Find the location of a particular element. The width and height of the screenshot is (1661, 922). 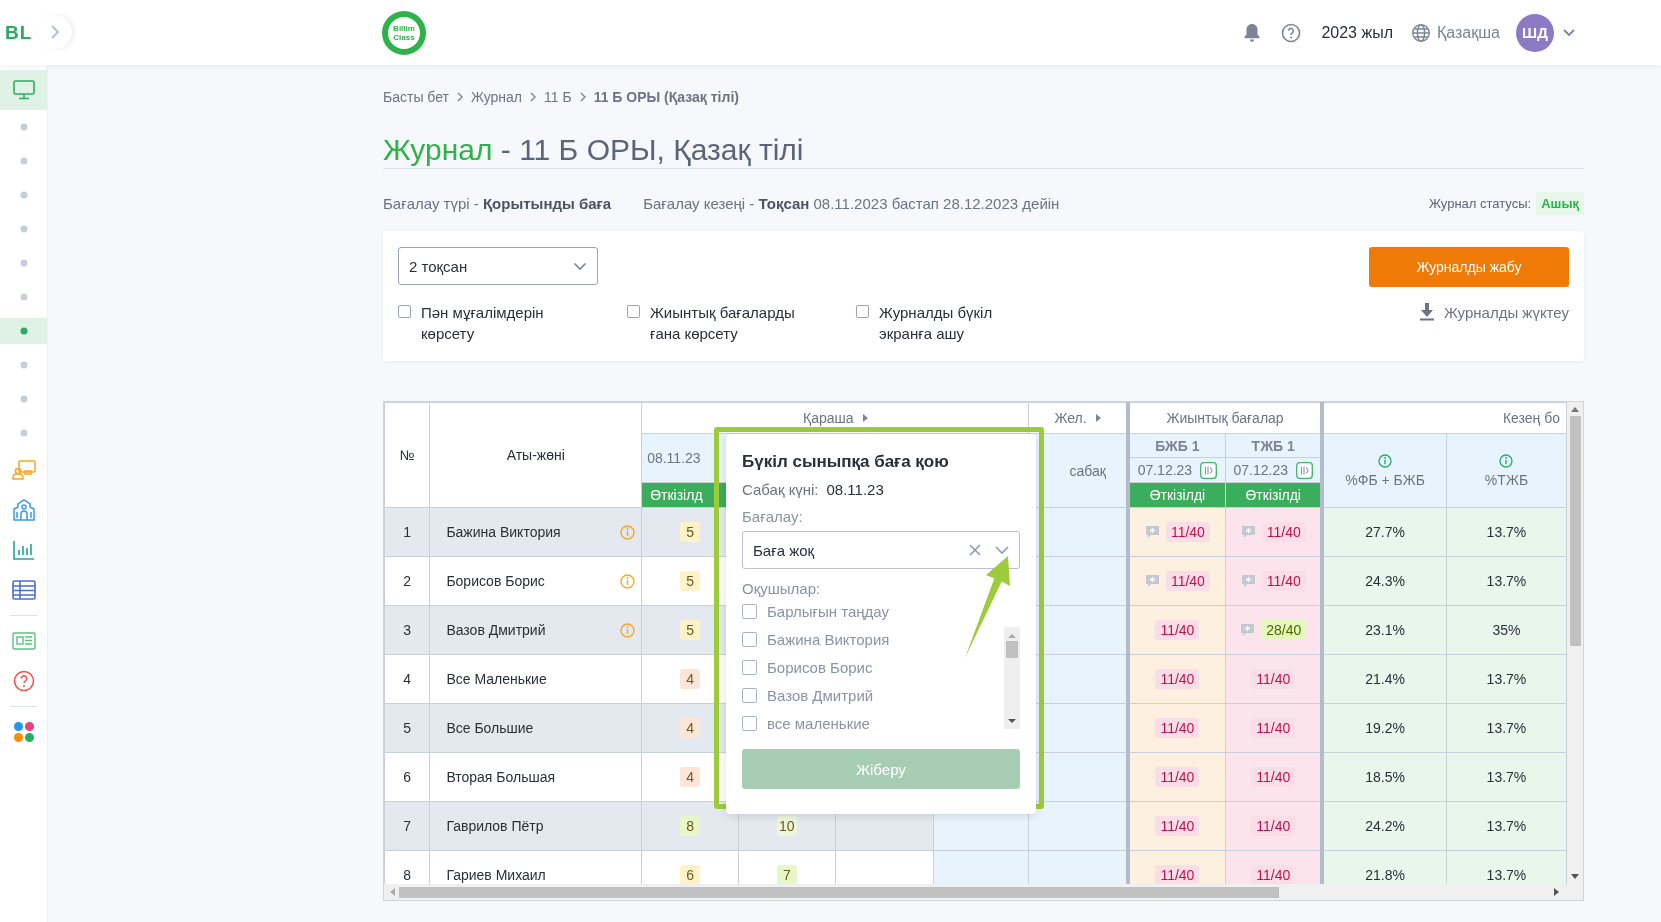

filter-checkbox: Жиынтық бағаларды ғана көрсету is located at coordinates (741, 323).